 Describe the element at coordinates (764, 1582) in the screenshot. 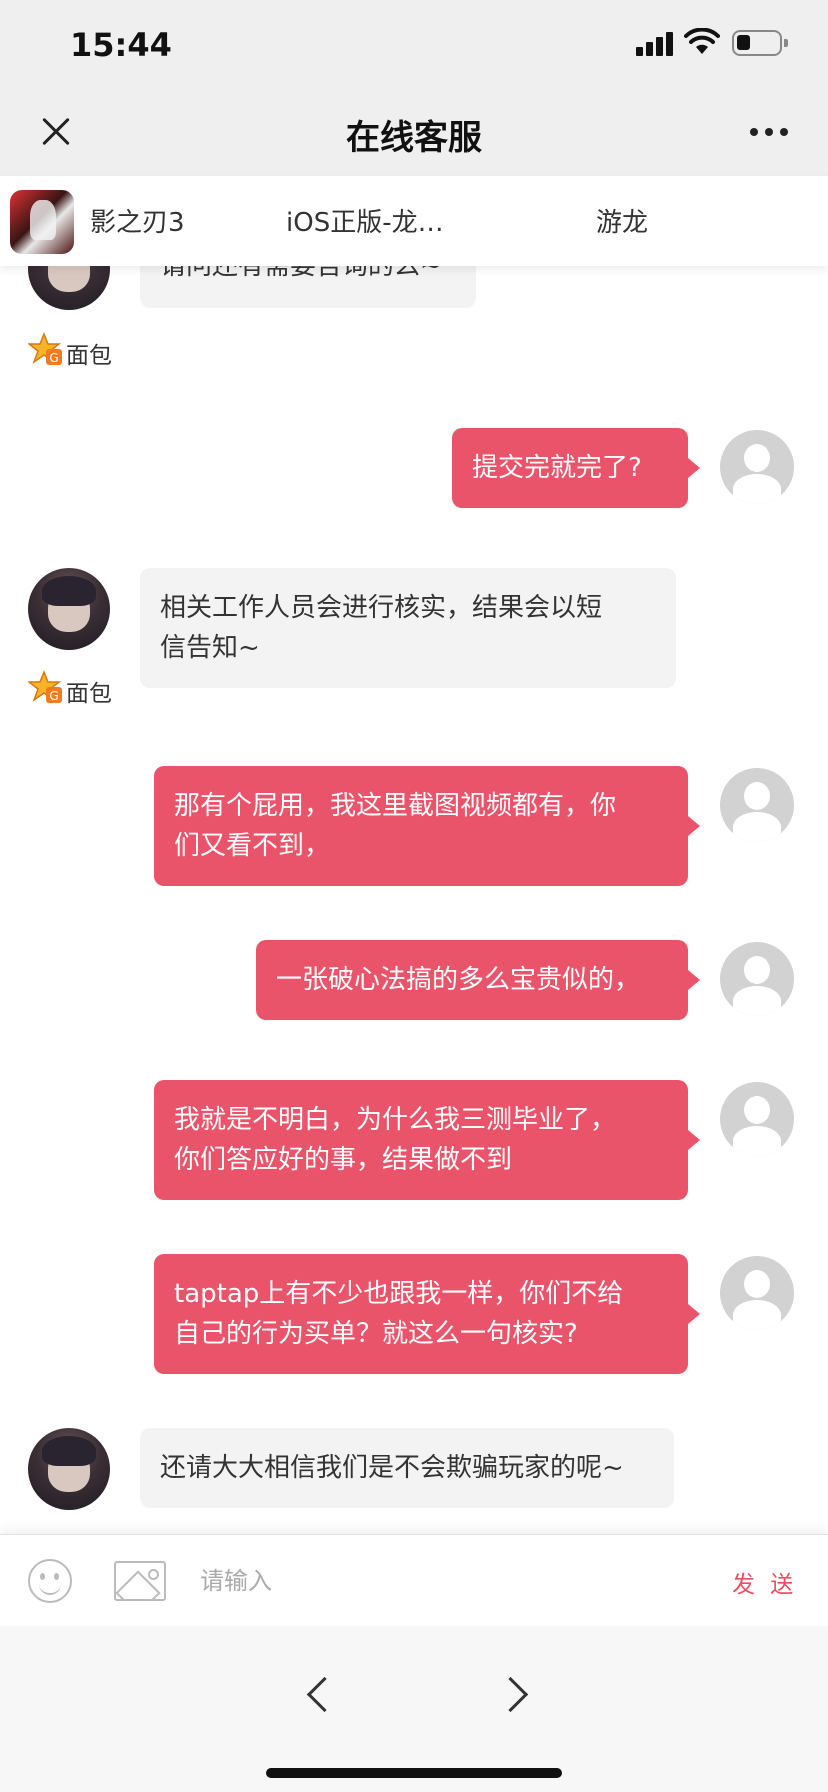

I see `send-button: 发 送` at that location.